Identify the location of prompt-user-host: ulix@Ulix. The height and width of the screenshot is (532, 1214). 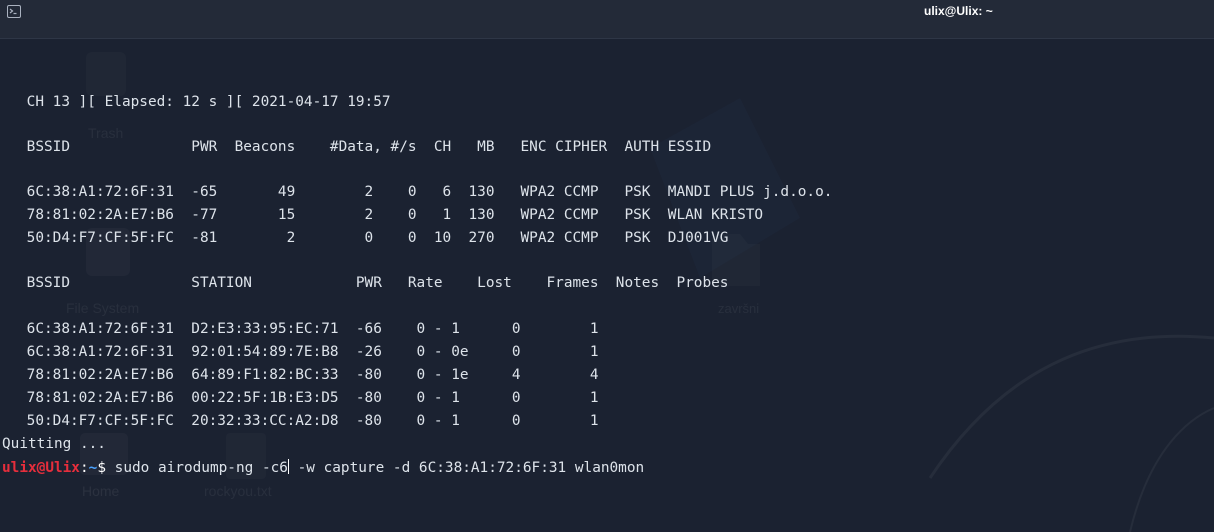
(41, 468).